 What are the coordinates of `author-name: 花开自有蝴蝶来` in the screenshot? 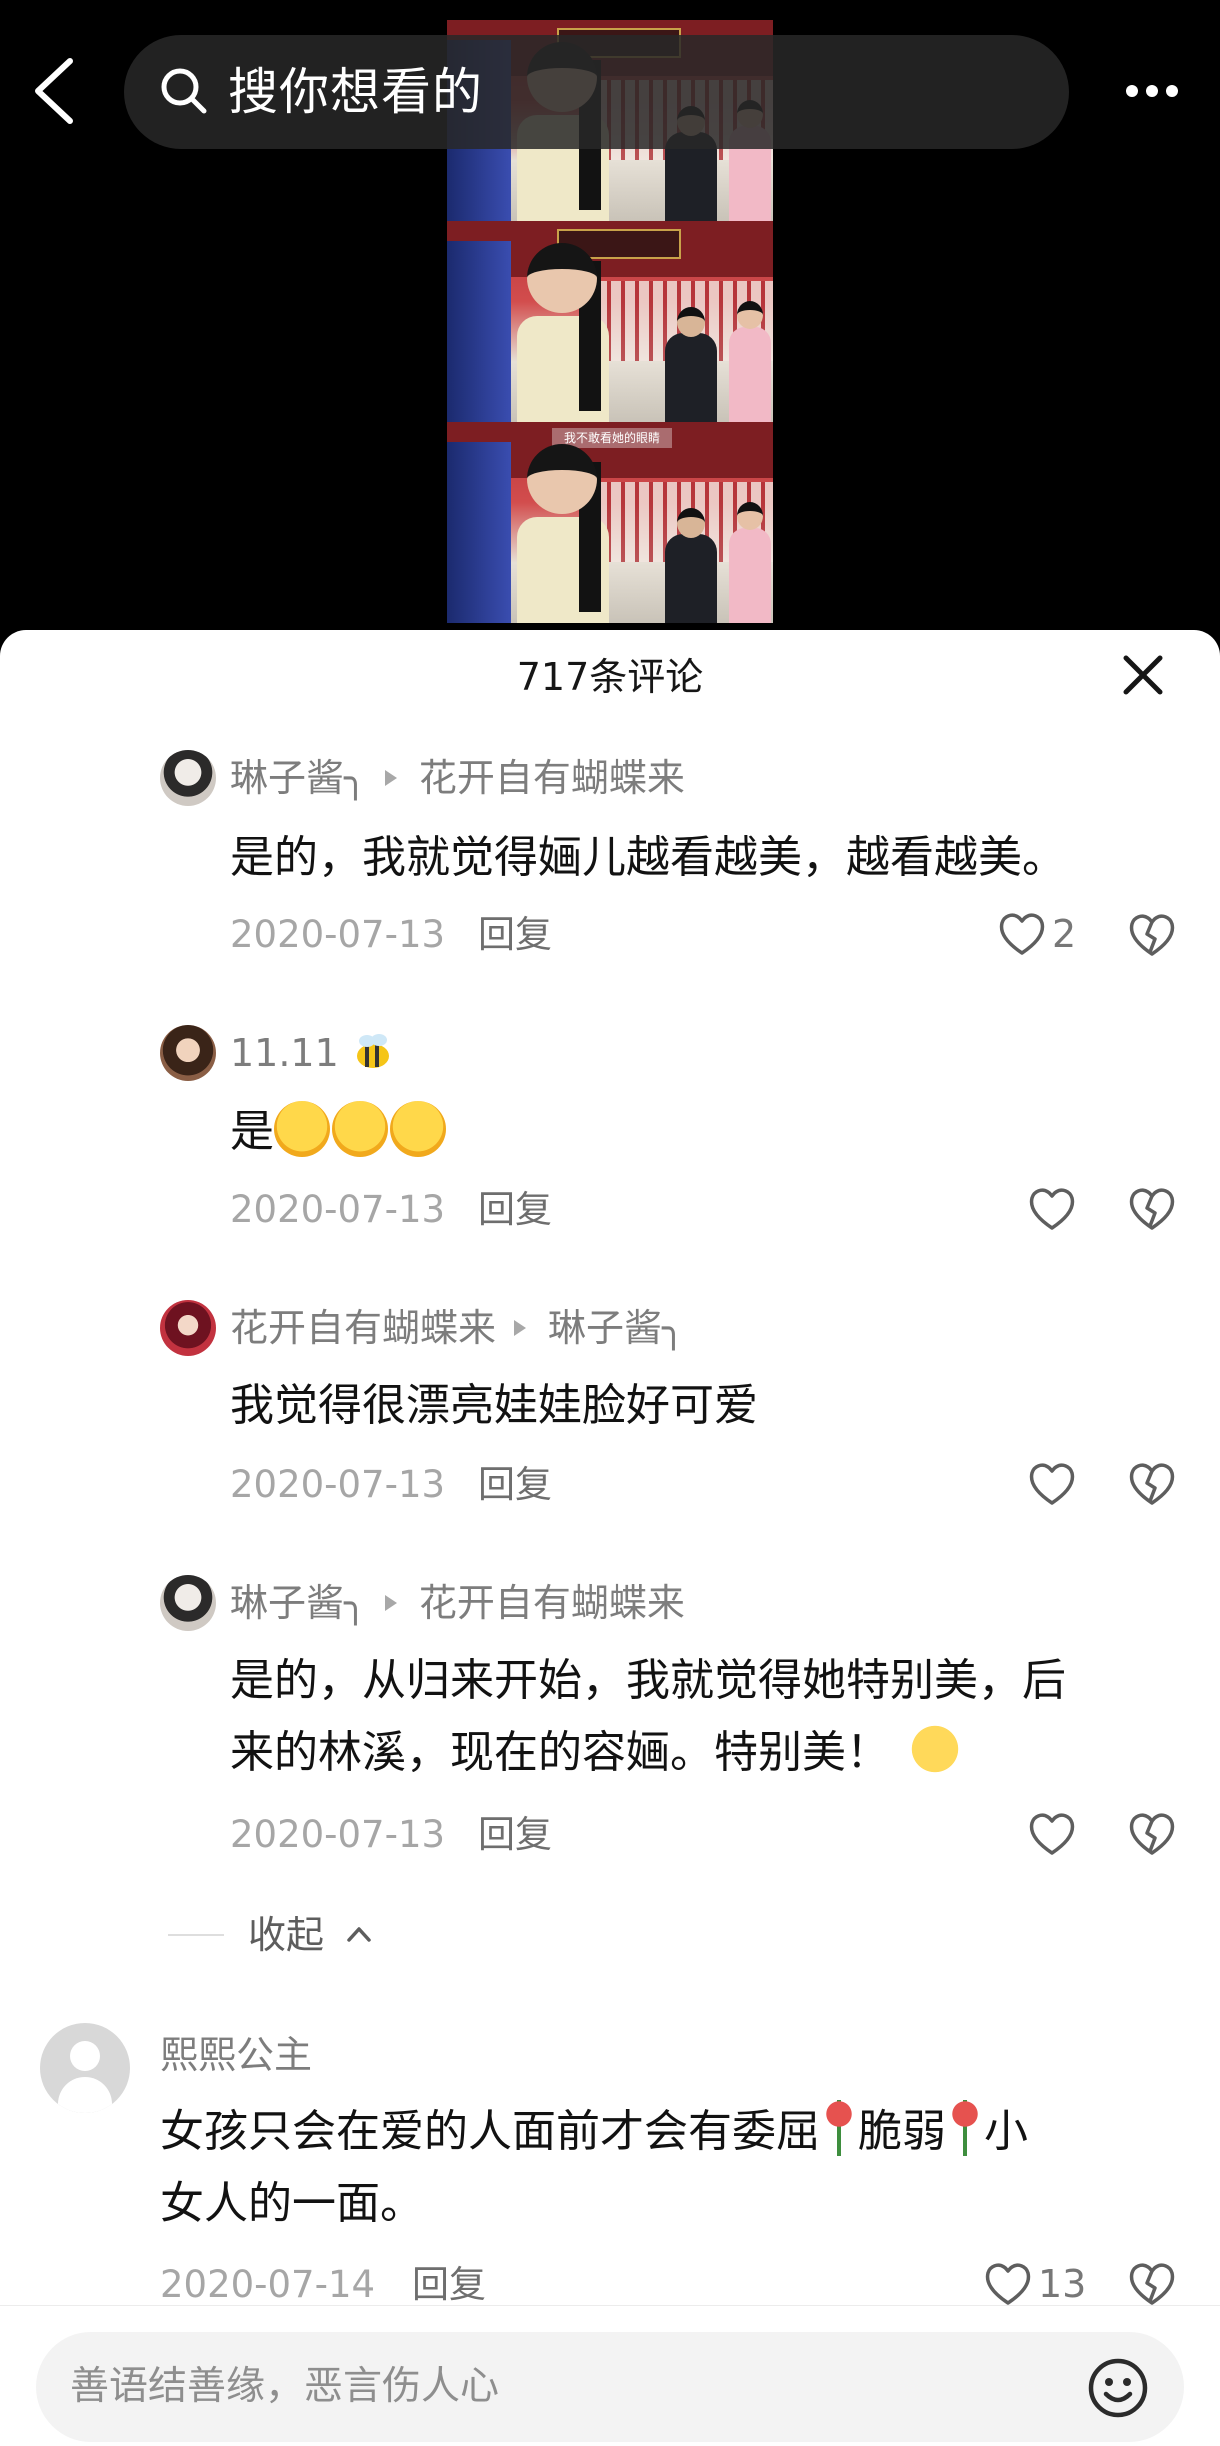 It's located at (363, 1328).